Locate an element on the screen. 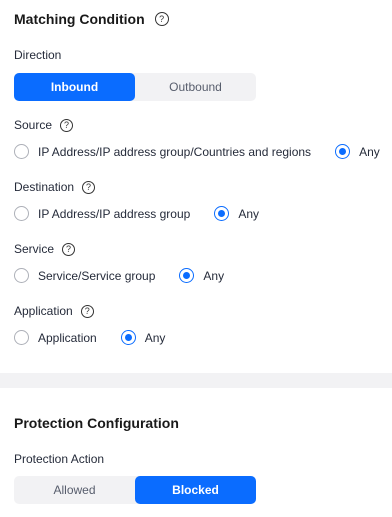 The image size is (392, 517). protection-action-label-text: Protection Action is located at coordinates (59, 459).